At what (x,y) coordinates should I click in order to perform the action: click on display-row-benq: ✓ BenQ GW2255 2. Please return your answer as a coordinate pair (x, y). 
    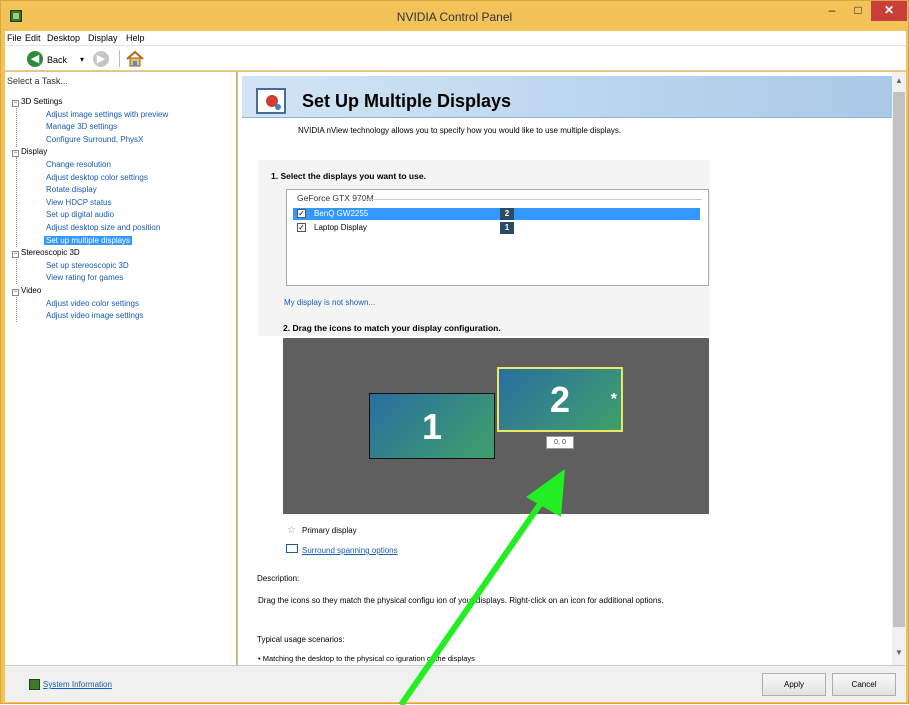
    Looking at the image, I should click on (496, 214).